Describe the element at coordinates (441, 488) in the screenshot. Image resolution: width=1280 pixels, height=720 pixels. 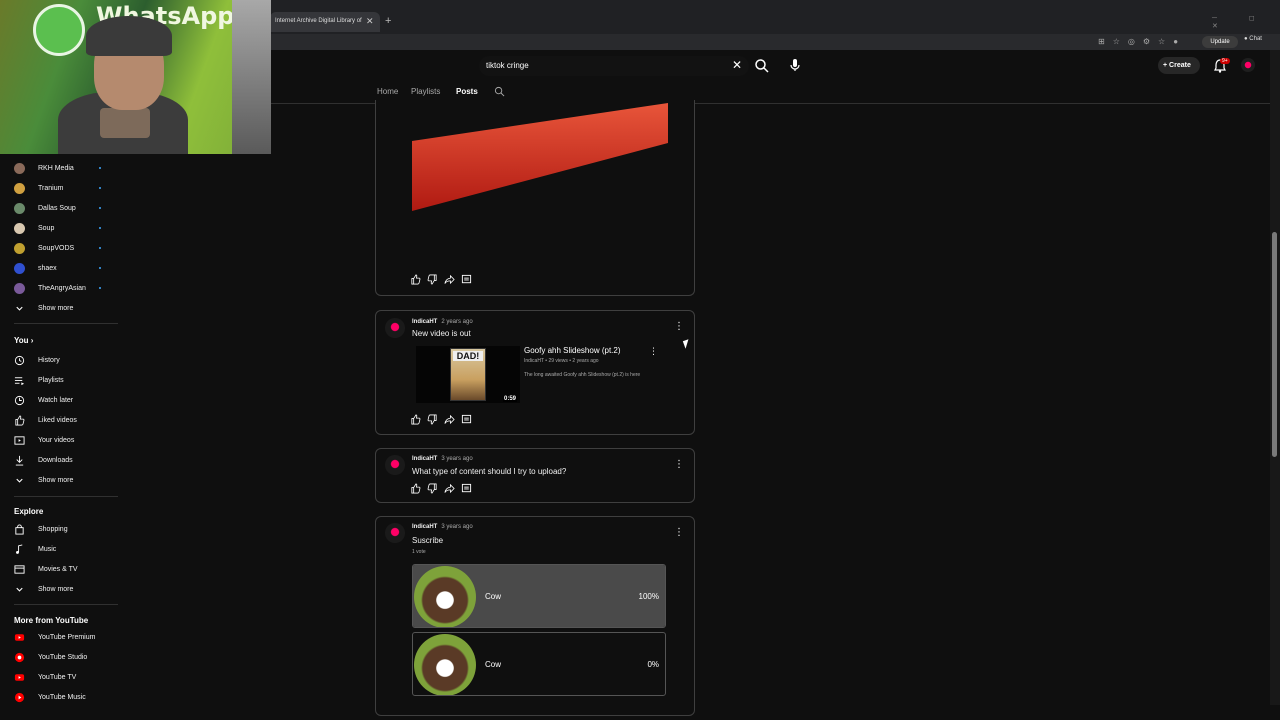
I see `post-actions` at that location.